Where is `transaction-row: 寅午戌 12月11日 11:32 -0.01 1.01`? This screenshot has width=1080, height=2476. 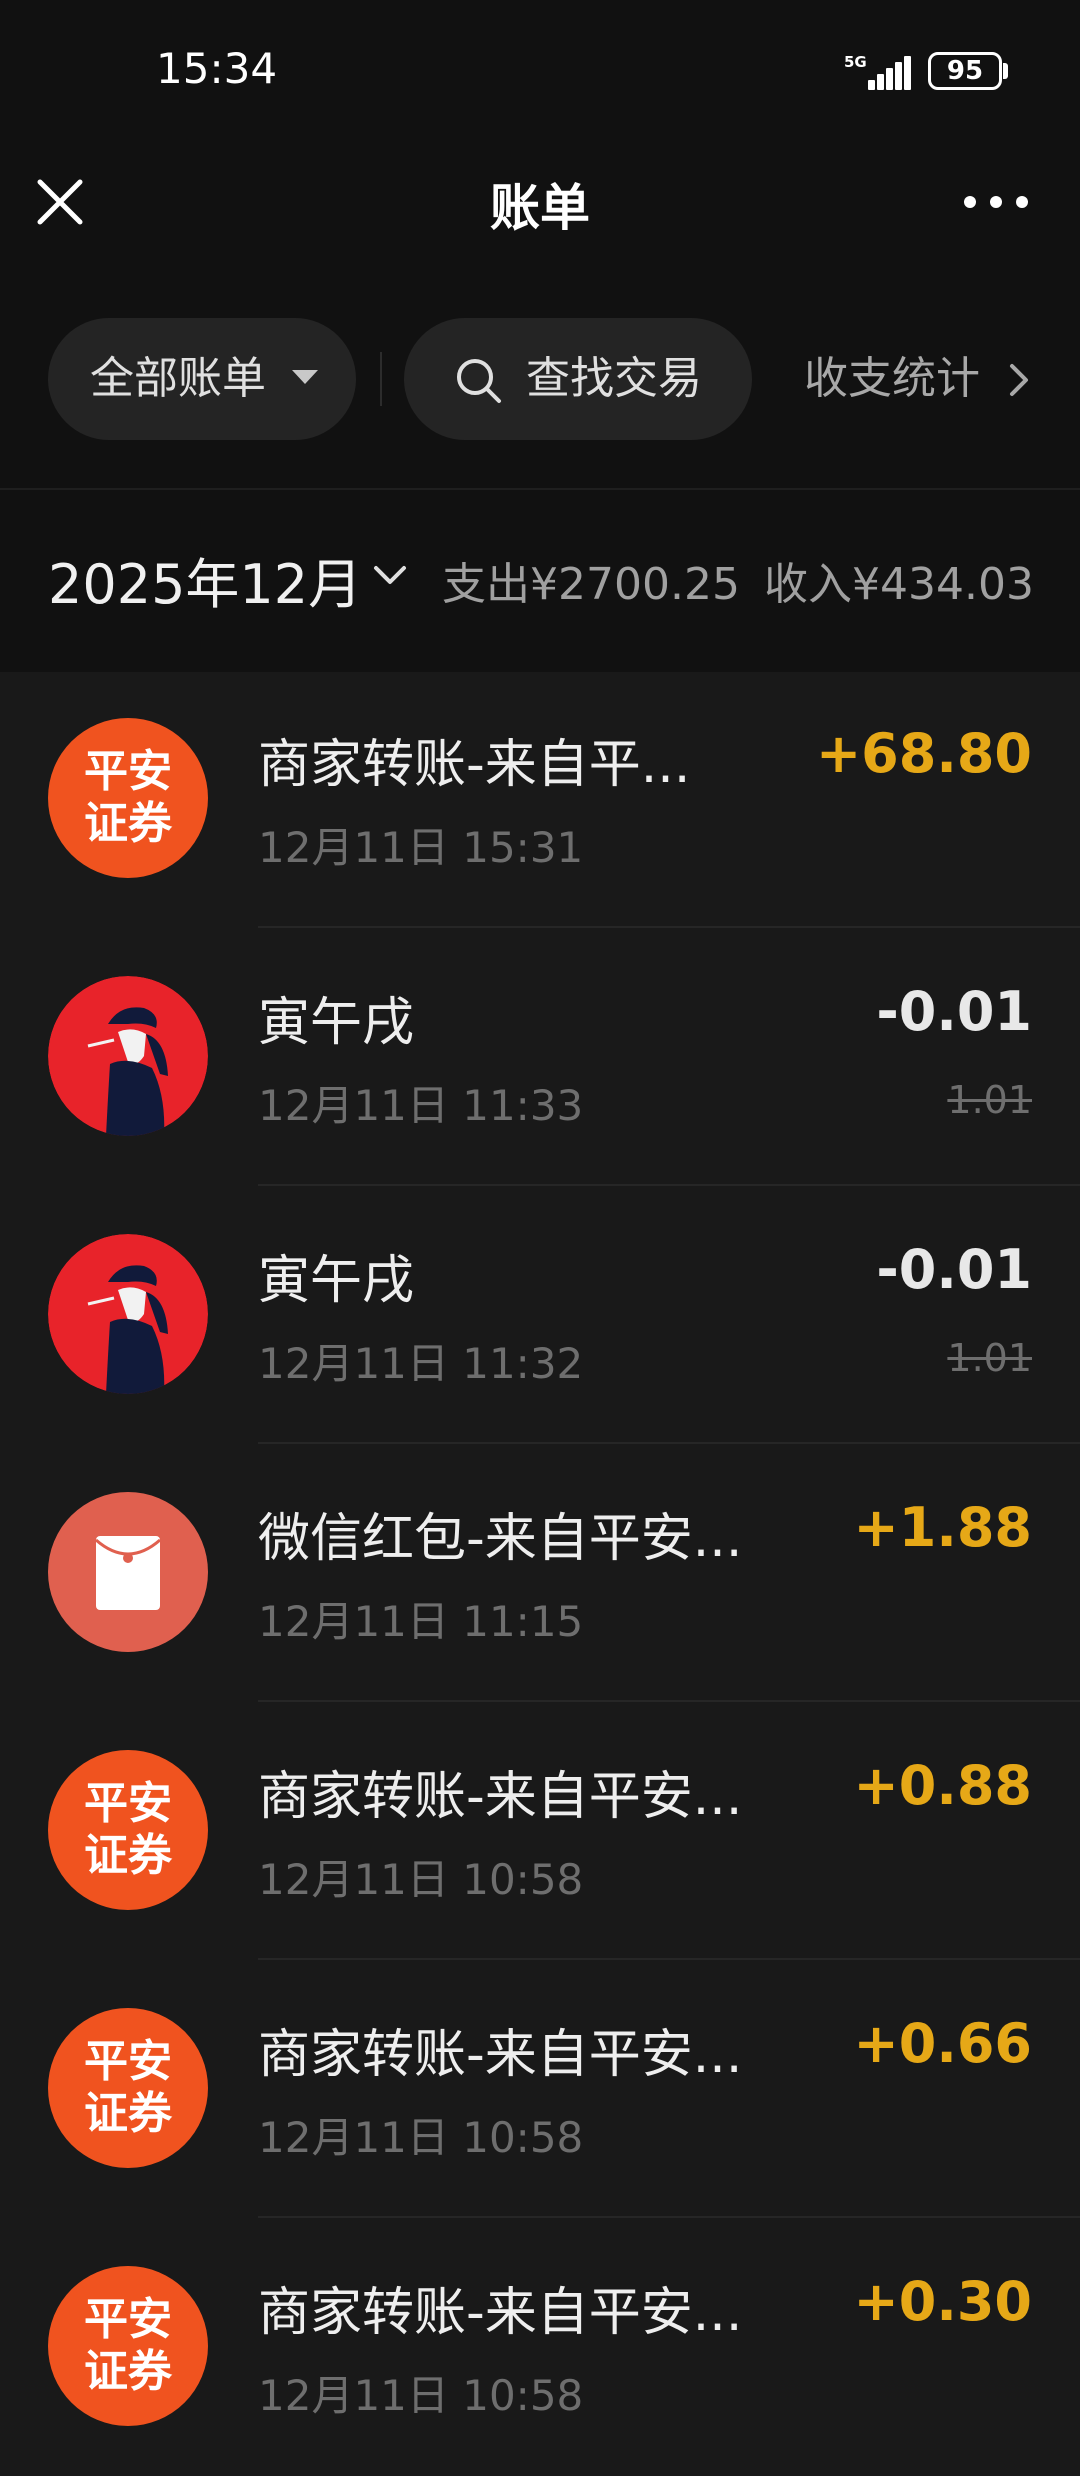 transaction-row: 寅午戌 12月11日 11:32 -0.01 1.01 is located at coordinates (540, 1315).